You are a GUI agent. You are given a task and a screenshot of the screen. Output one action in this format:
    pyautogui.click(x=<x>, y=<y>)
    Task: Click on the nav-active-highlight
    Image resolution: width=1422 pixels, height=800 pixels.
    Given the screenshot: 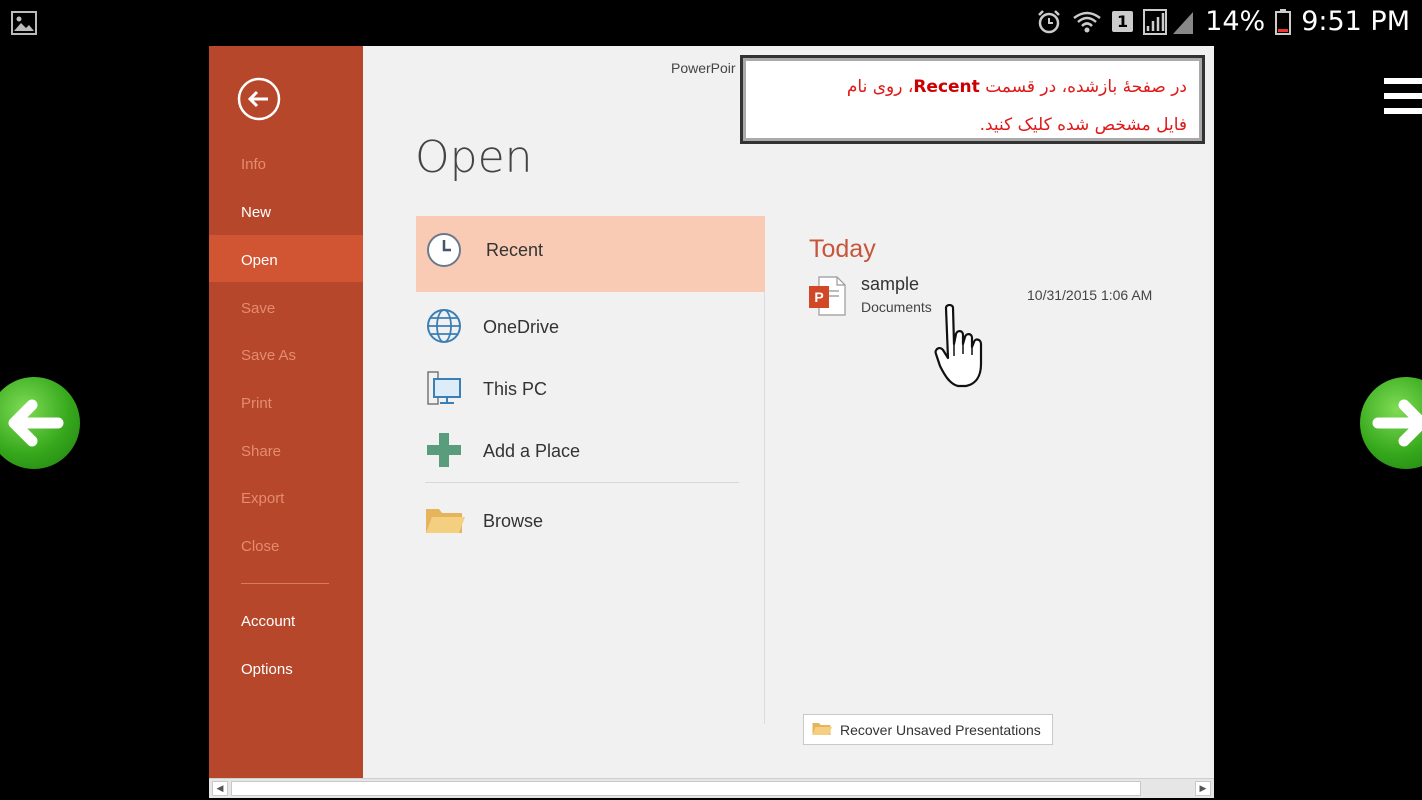 What is the action you would take?
    pyautogui.click(x=286, y=258)
    